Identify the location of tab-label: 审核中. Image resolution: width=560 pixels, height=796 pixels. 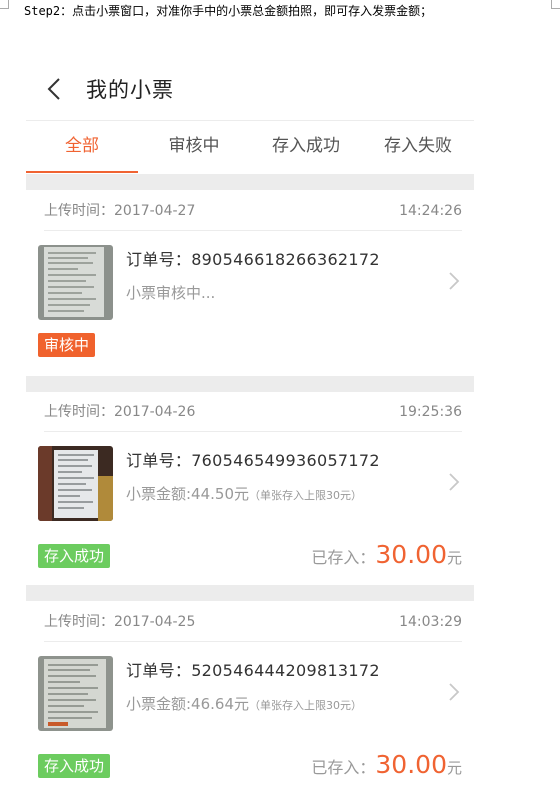
(194, 146).